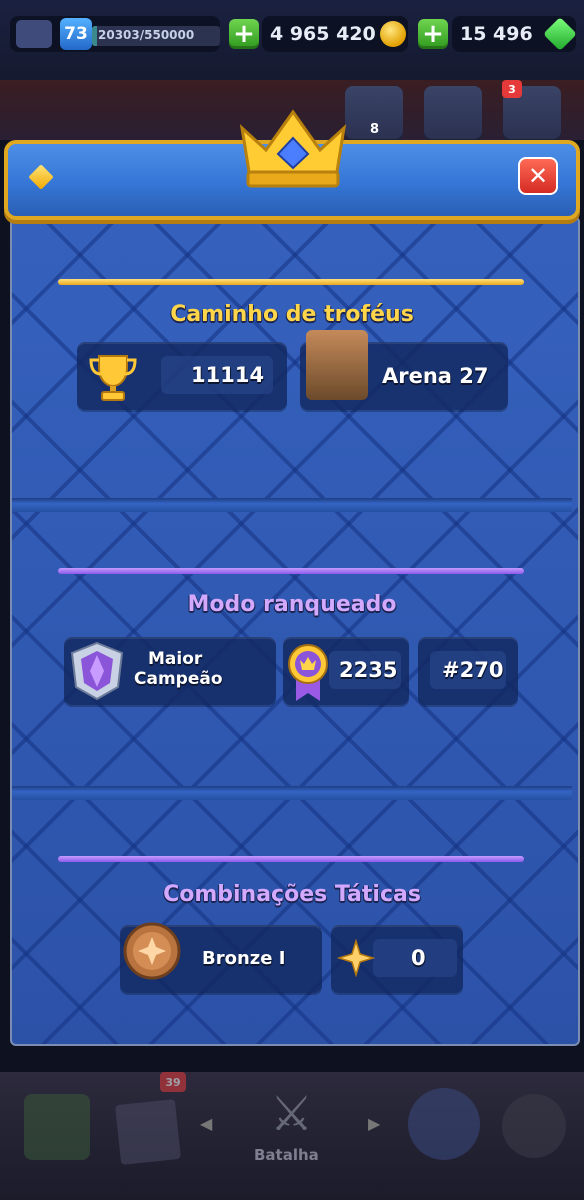 This screenshot has width=584, height=1200. What do you see at coordinates (152, 951) in the screenshot?
I see `bronze-badge-icon` at bounding box center [152, 951].